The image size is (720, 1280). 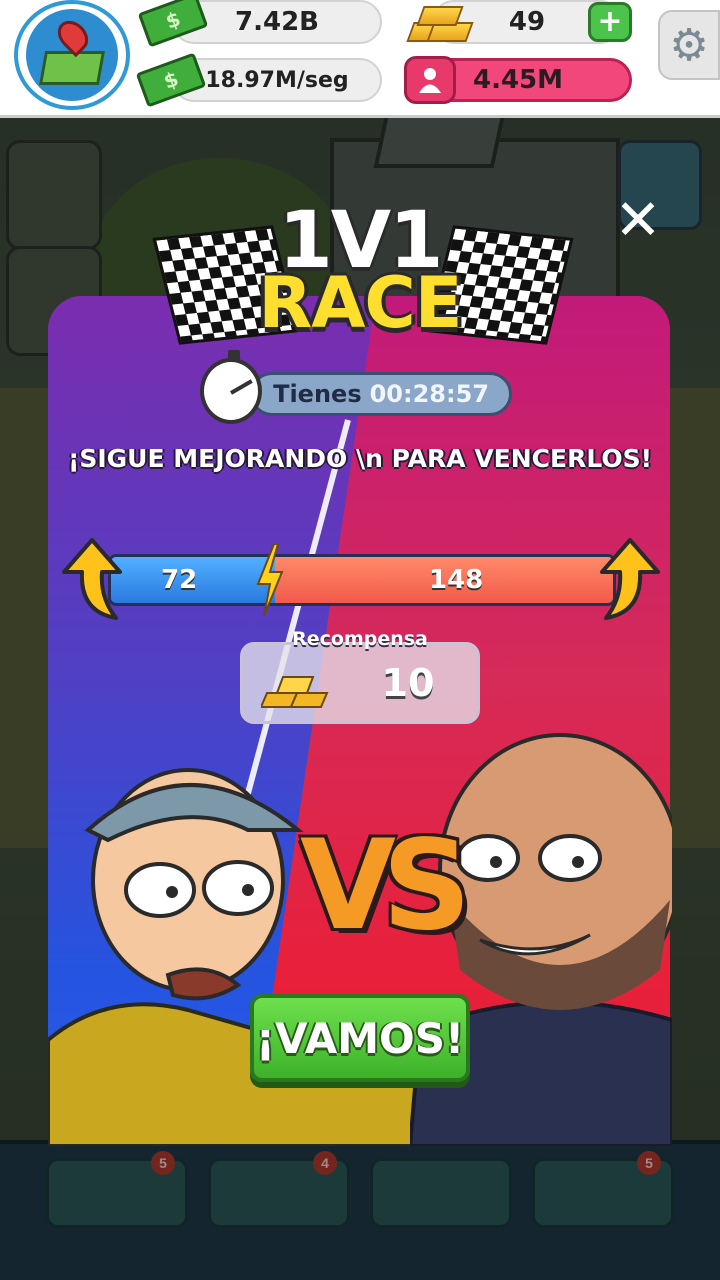 I want to click on timer-value: 00:28:57, so click(x=429, y=394).